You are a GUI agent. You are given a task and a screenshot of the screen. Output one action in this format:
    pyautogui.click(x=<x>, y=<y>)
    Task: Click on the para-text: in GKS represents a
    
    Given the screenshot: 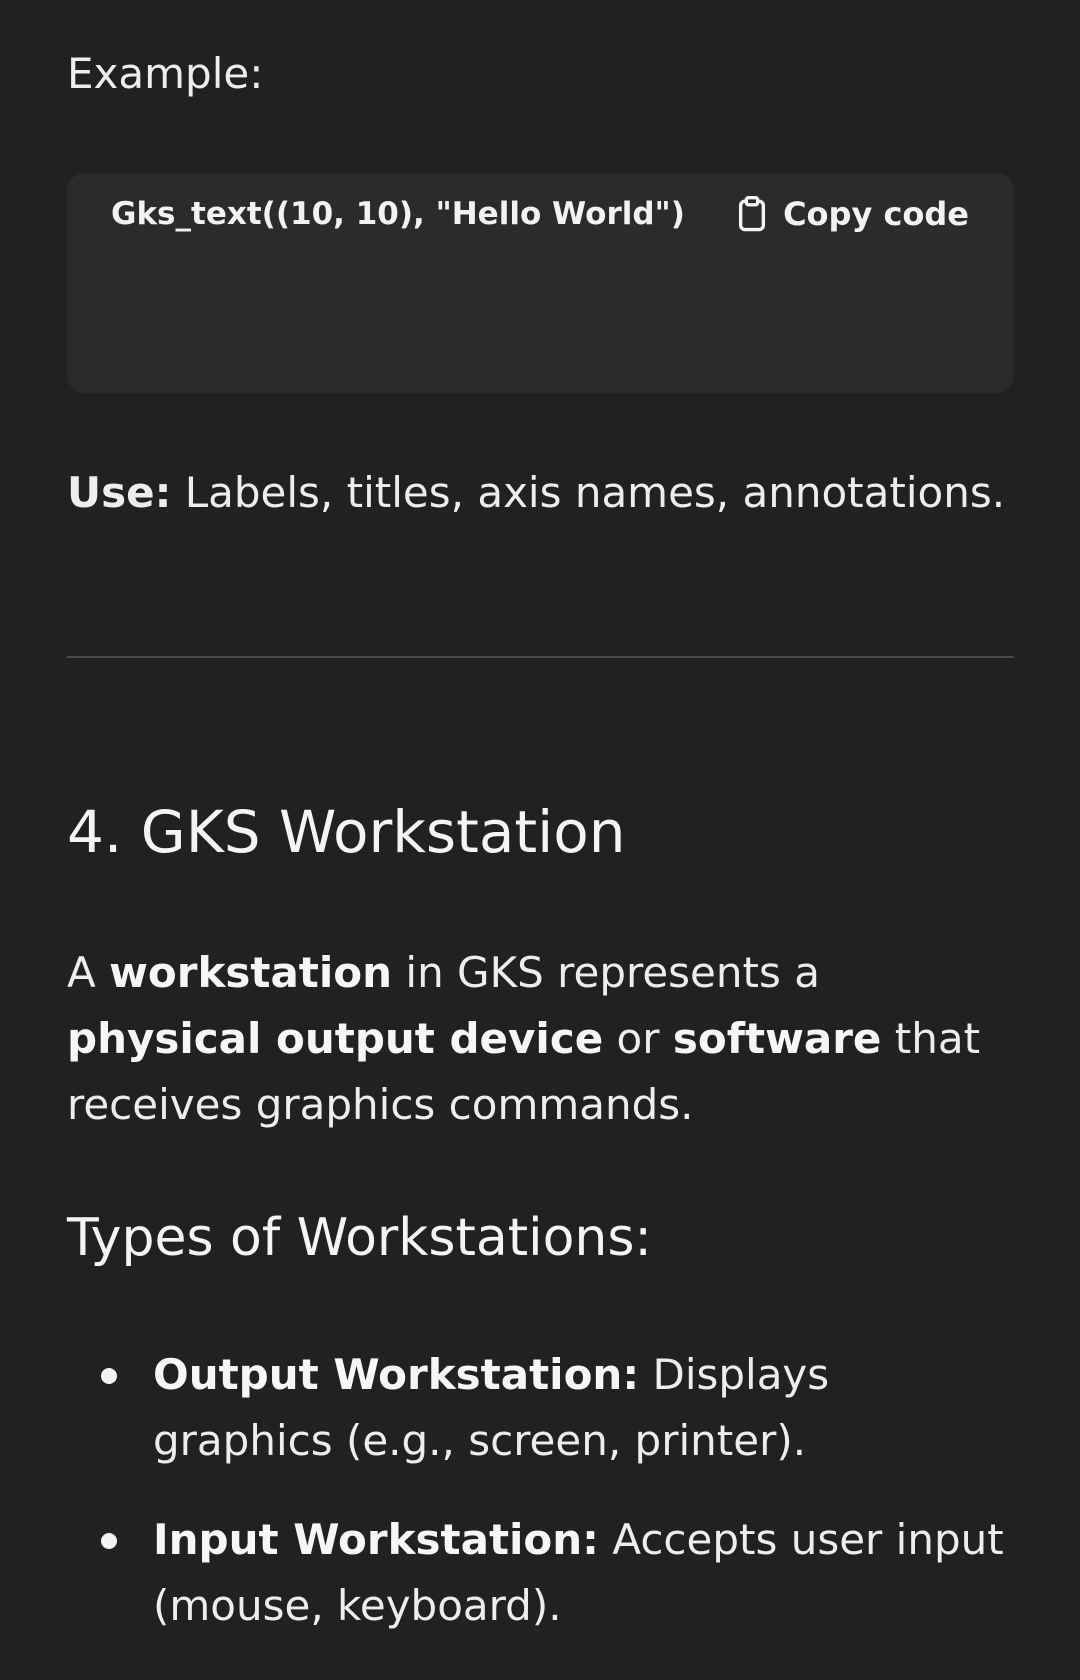 What is the action you would take?
    pyautogui.click(x=606, y=972)
    